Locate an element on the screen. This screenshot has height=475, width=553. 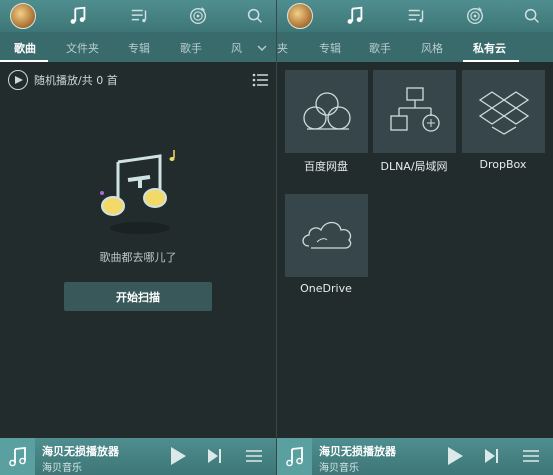
cloud-tile-dlna is located at coordinates (414, 111).